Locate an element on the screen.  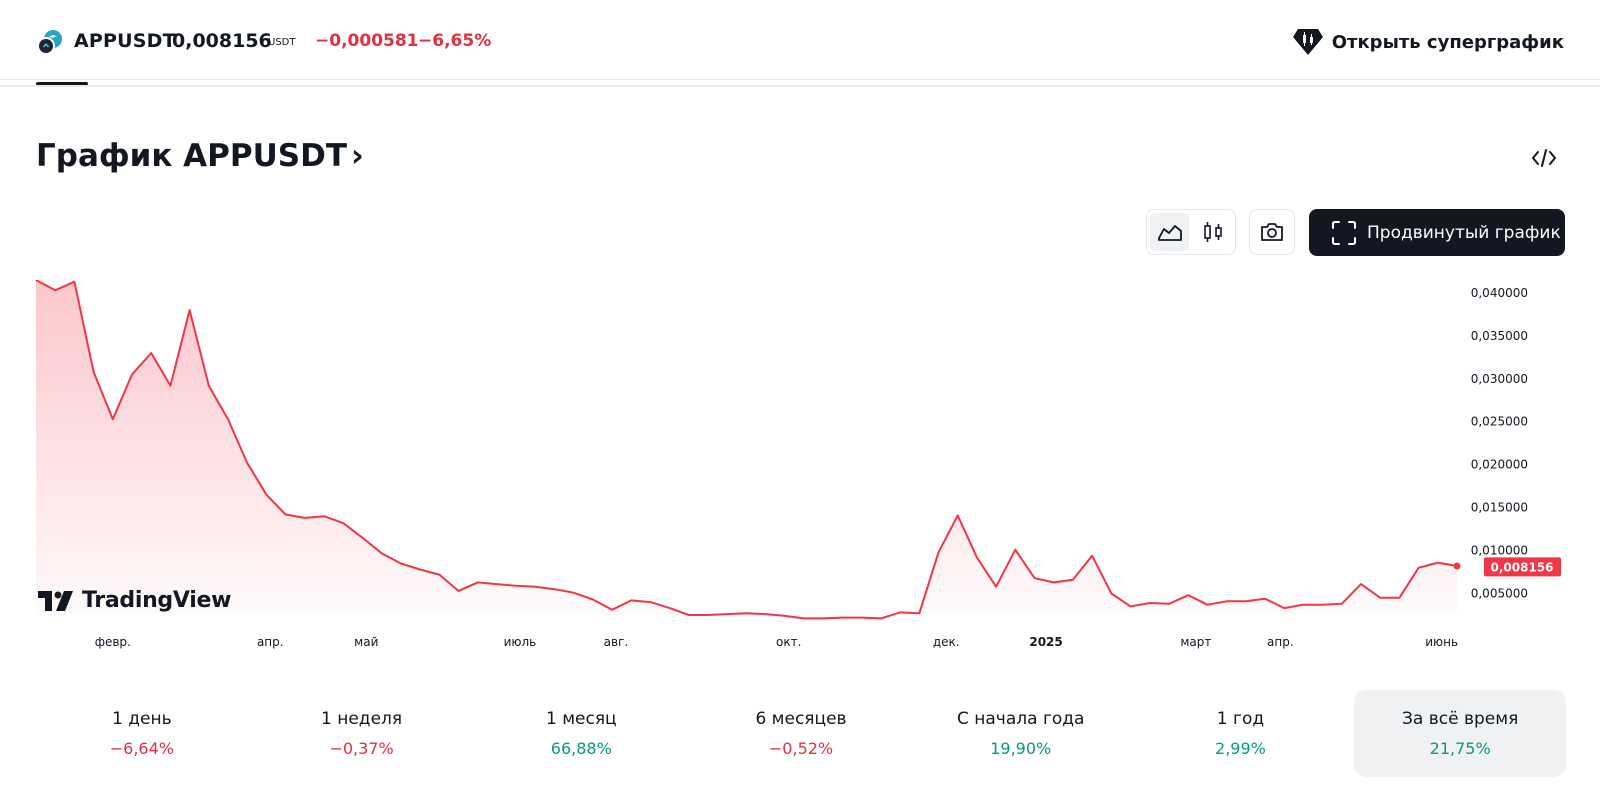
price-currency: USDT is located at coordinates (282, 42).